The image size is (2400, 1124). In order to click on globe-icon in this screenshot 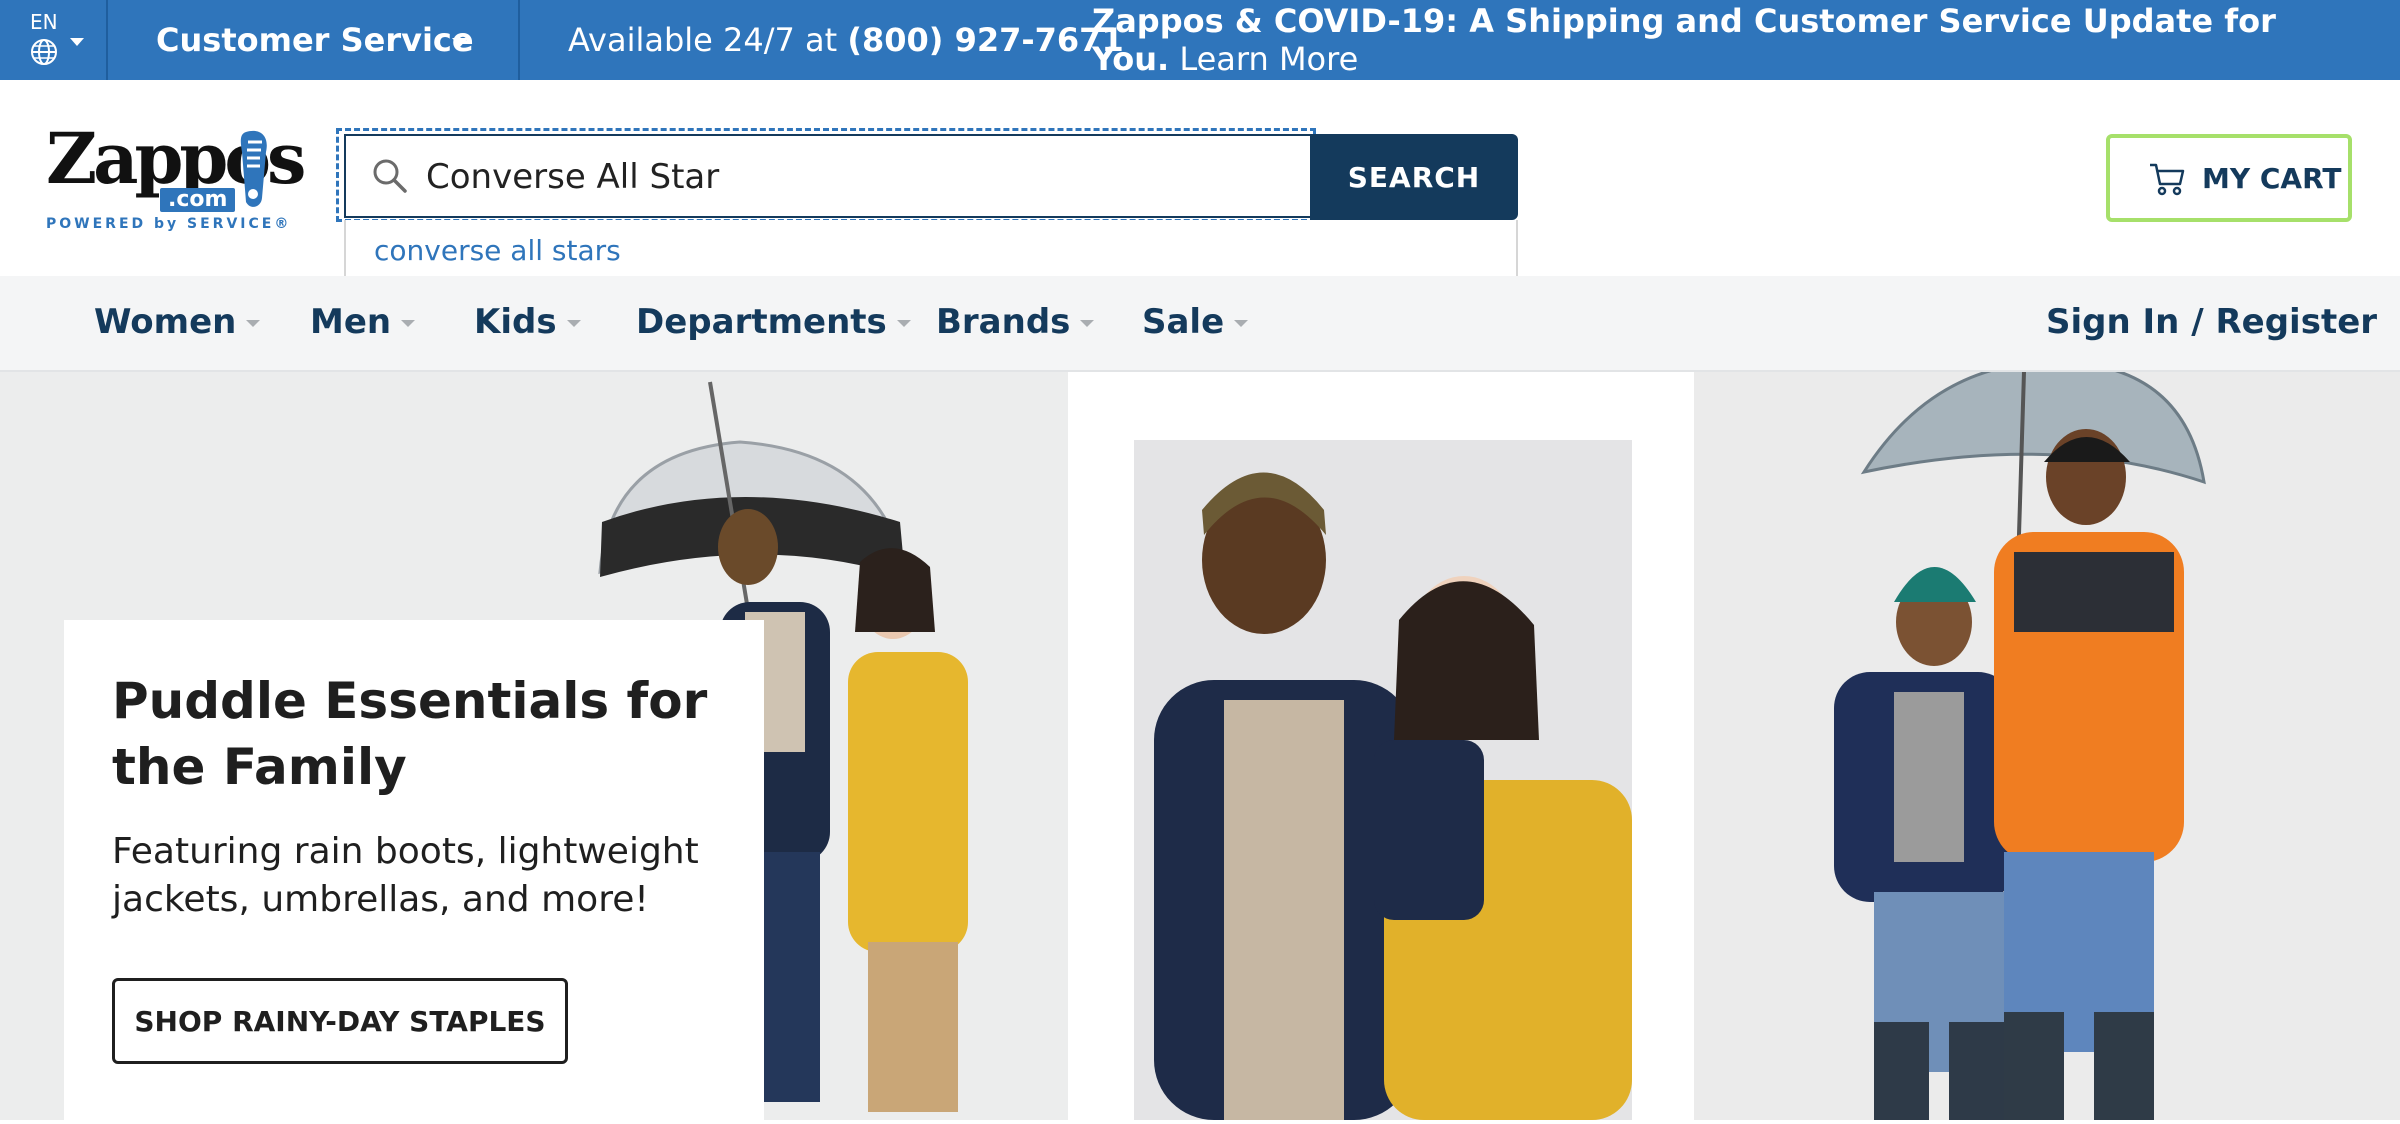, I will do `click(44, 52)`.